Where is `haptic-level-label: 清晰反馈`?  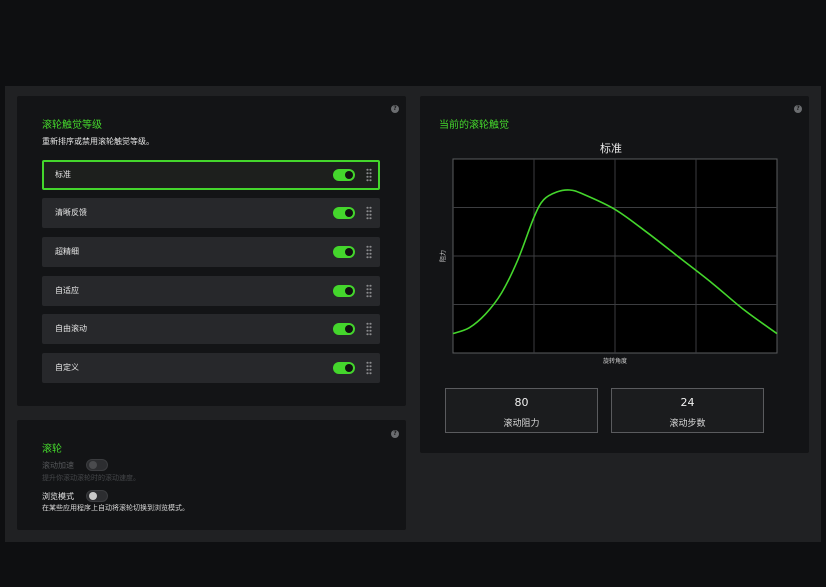 haptic-level-label: 清晰反馈 is located at coordinates (71, 212).